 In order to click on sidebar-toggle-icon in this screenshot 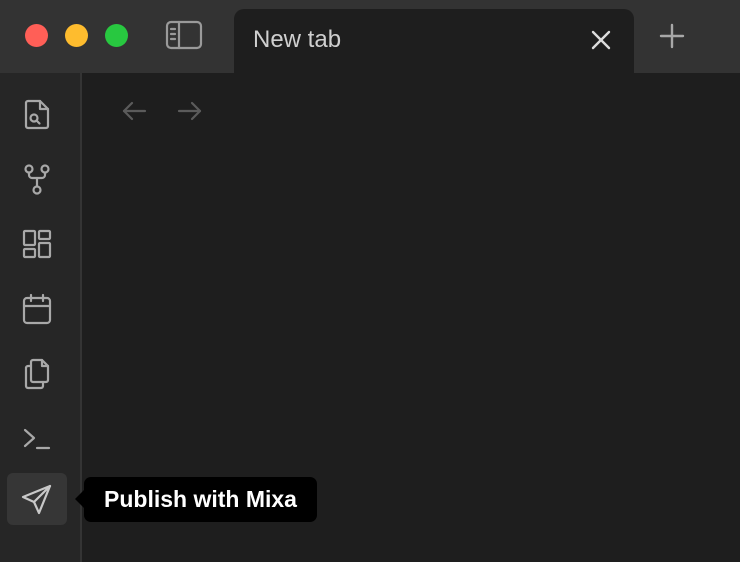, I will do `click(184, 35)`.